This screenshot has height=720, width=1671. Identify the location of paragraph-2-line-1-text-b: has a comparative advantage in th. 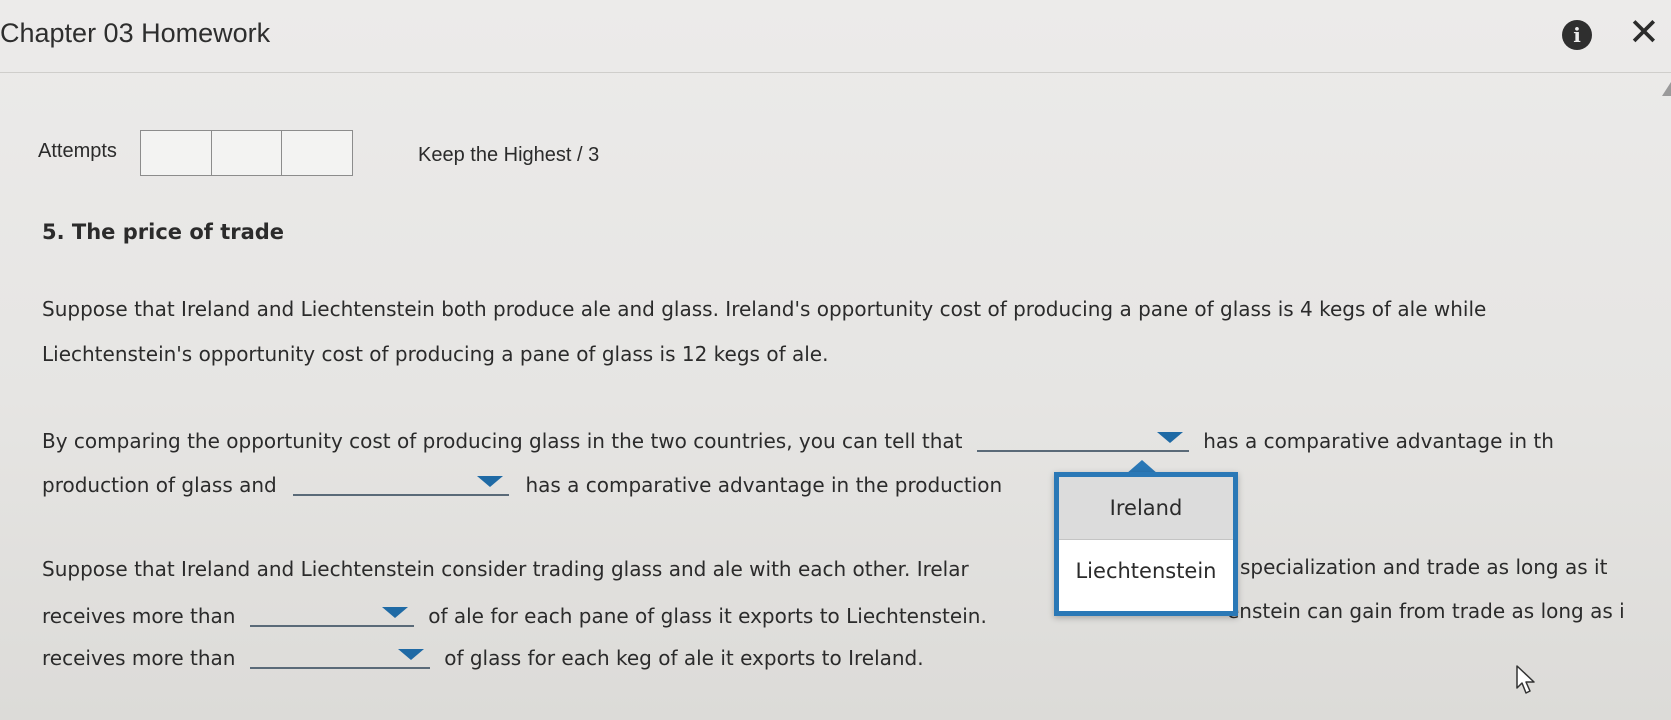
(1378, 441).